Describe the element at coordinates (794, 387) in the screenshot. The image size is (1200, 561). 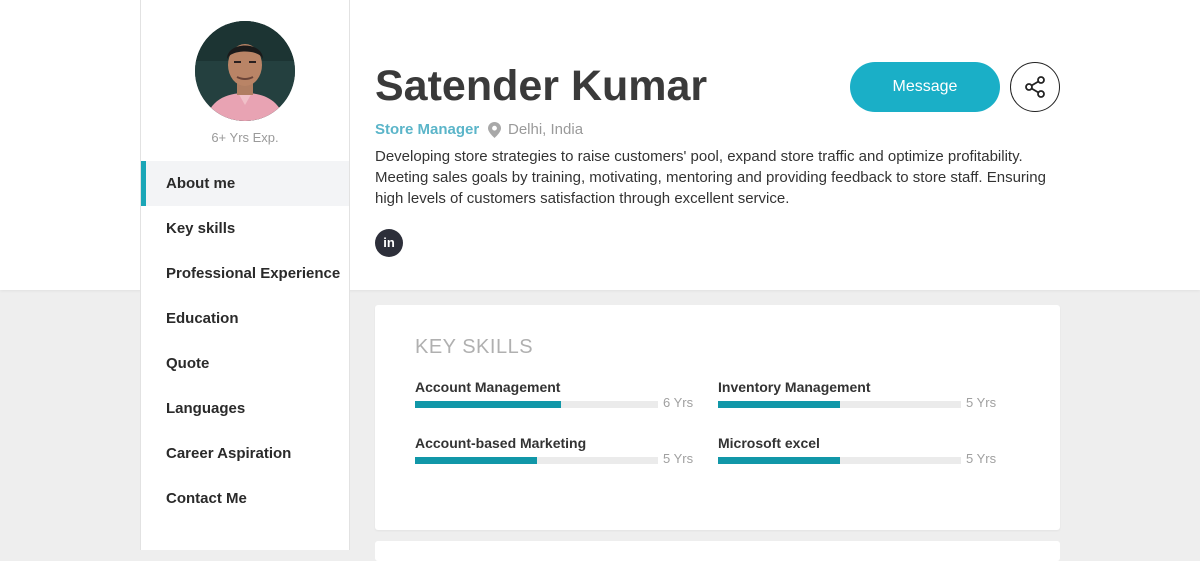
I see `skill-name: Inventory Management` at that location.